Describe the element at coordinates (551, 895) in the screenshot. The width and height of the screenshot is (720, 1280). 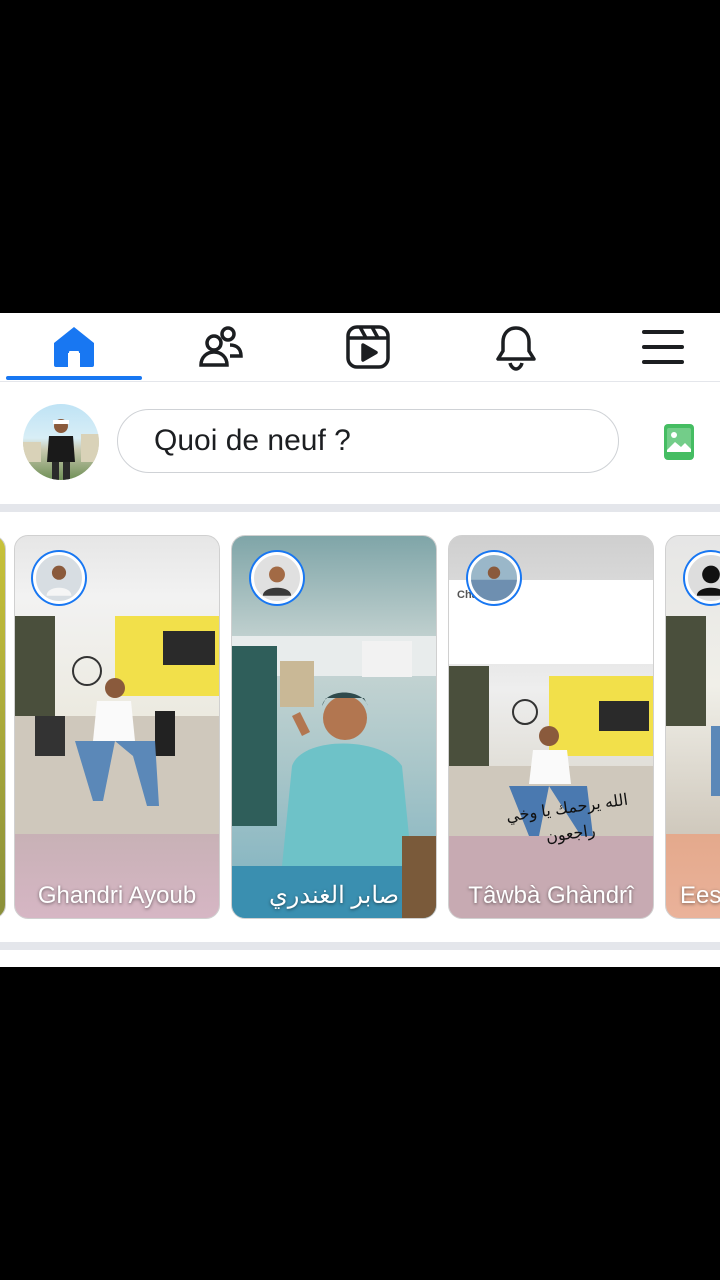
I see `story-name: Tâwbà Ghàndrî` at that location.